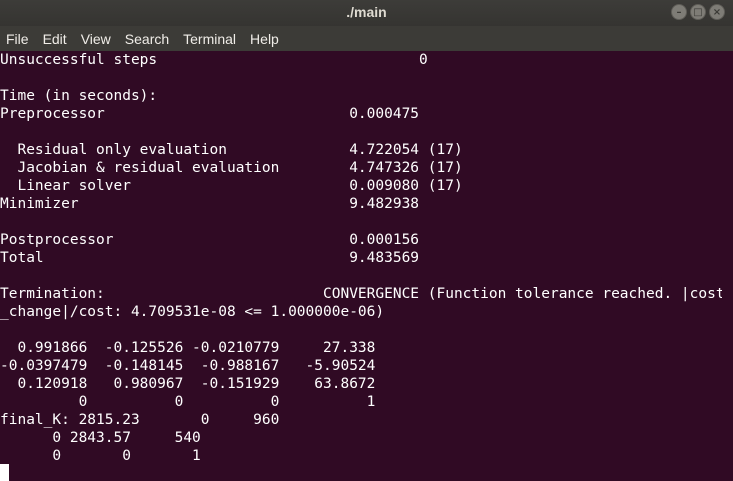  Describe the element at coordinates (147, 39) in the screenshot. I see `menu-search: Search` at that location.